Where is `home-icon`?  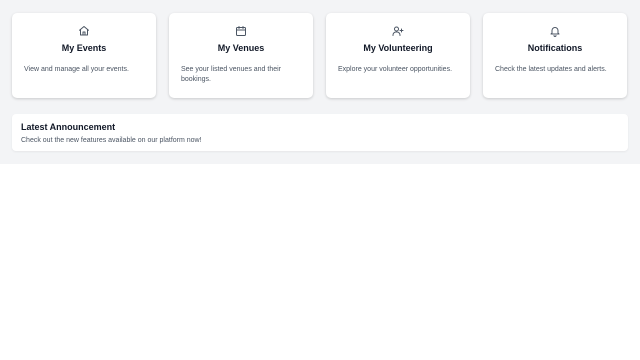 home-icon is located at coordinates (84, 31).